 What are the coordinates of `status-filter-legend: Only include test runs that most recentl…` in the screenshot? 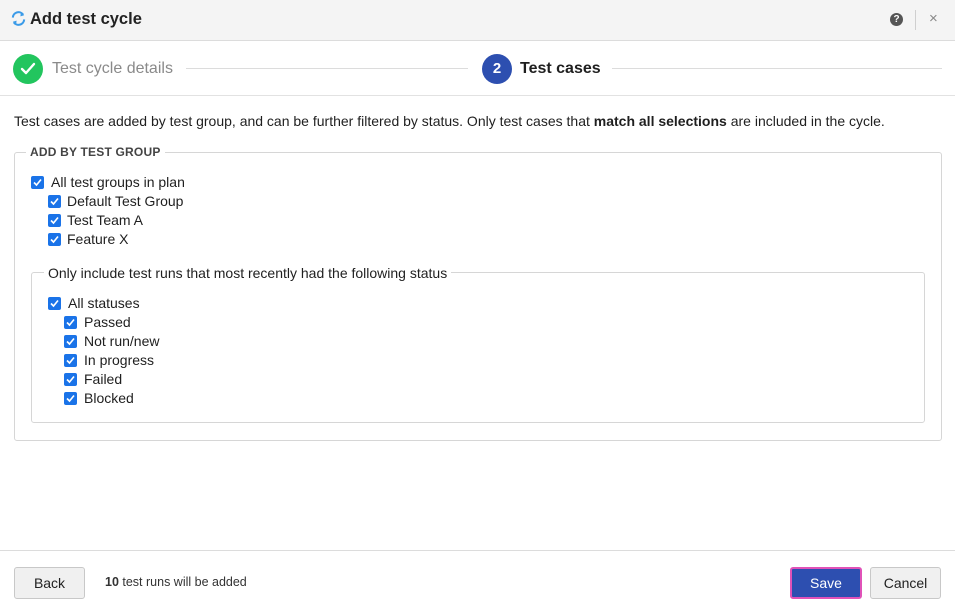 It's located at (248, 273).